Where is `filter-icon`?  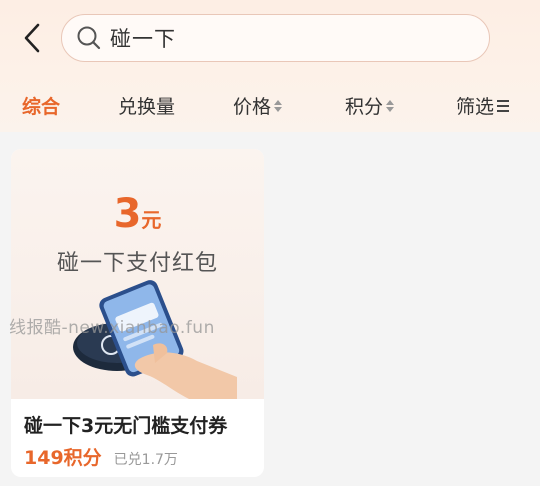
filter-icon is located at coordinates (503, 105).